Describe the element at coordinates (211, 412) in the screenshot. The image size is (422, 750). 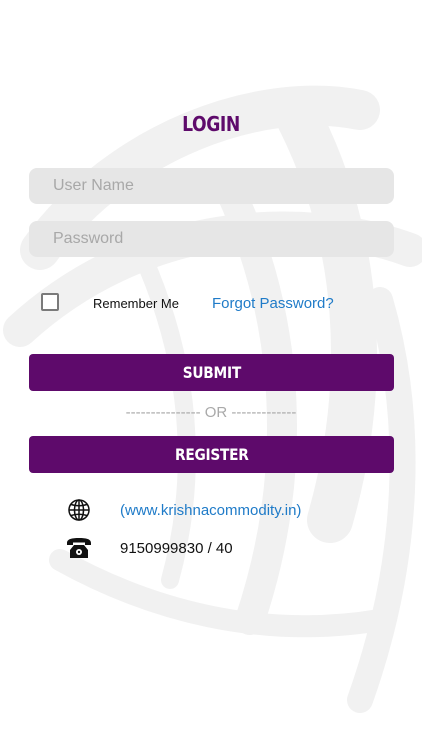
I see `or-divider: --------------- OR -------------` at that location.